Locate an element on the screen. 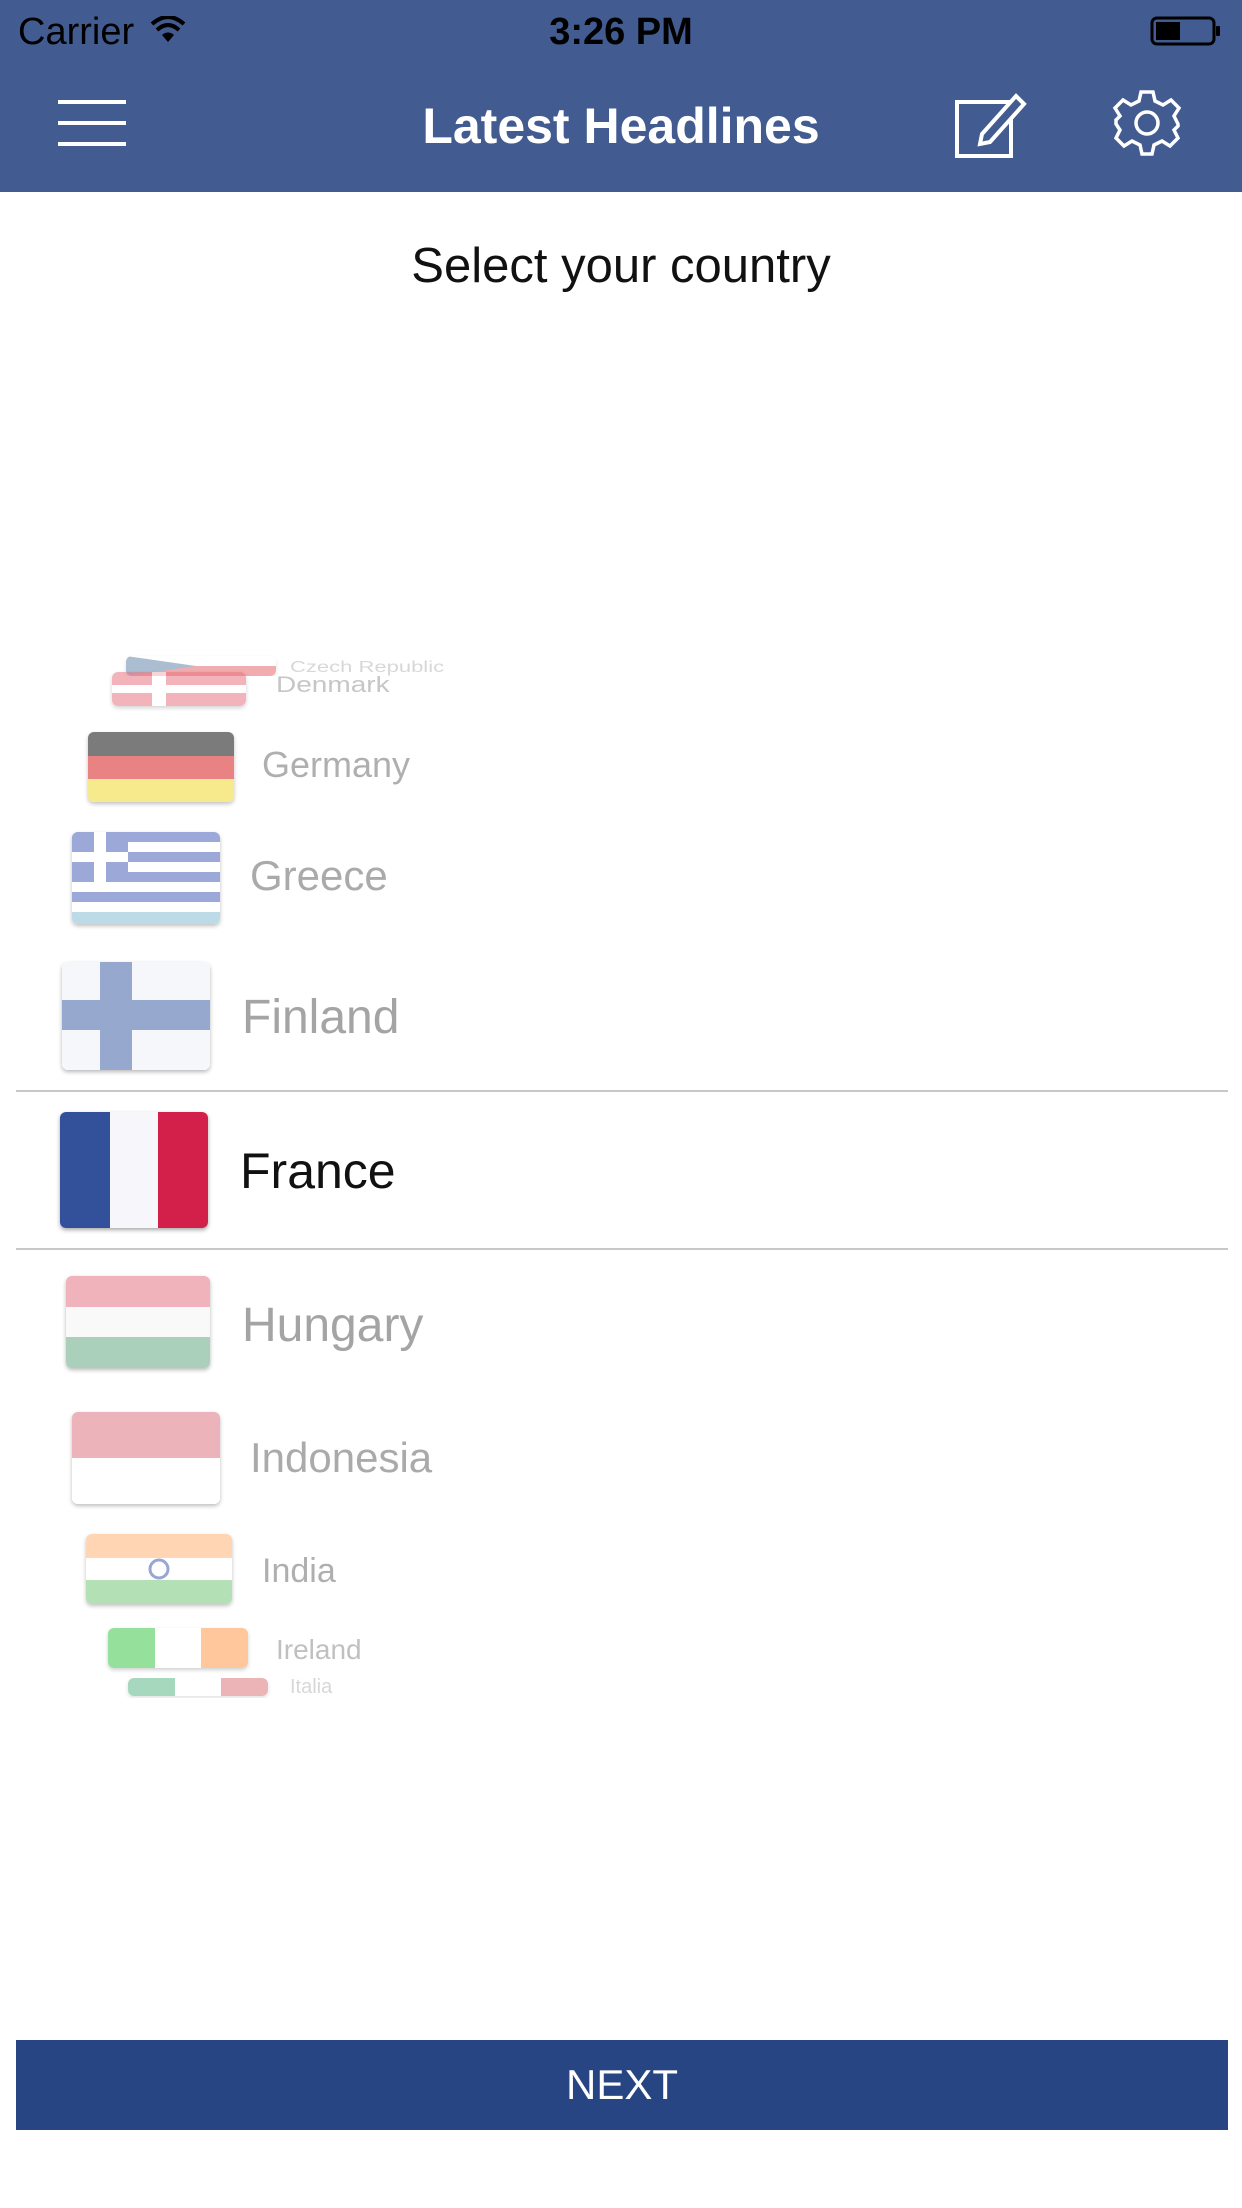 This screenshot has height=2208, width=1242. status-time: 3:26 PM is located at coordinates (621, 32).